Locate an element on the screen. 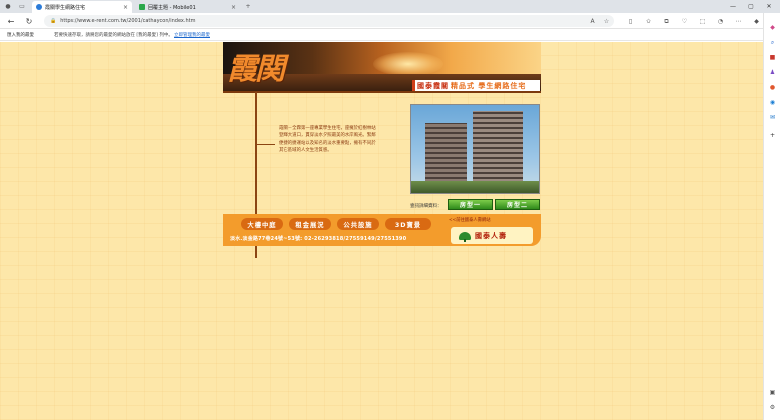  tab-label: 霞關學生網路住宅 is located at coordinates (65, 7).